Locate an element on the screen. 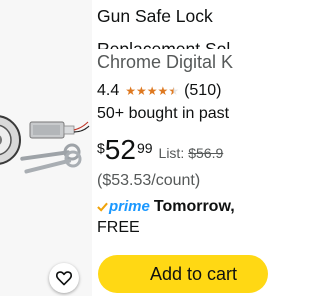 Image resolution: width=320 pixels, height=296 pixels. review-count: (510) is located at coordinates (203, 90).